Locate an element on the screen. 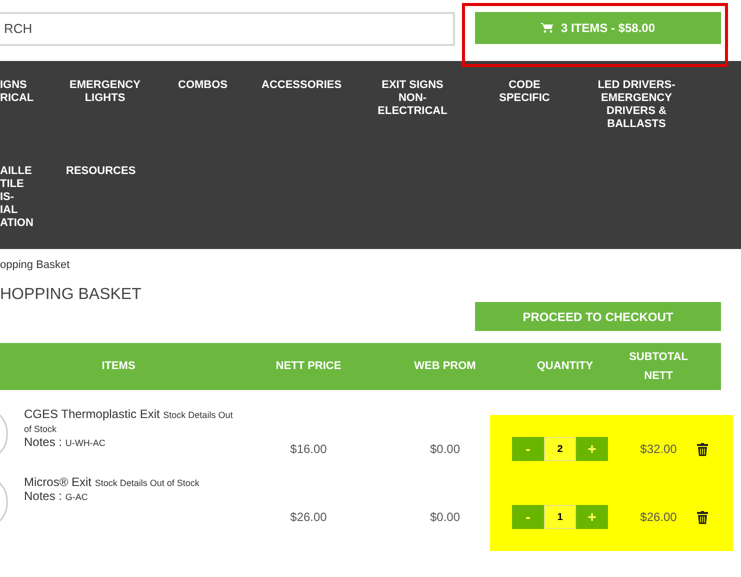 This screenshot has height=577, width=741. column-header: QUANTITY is located at coordinates (565, 366).